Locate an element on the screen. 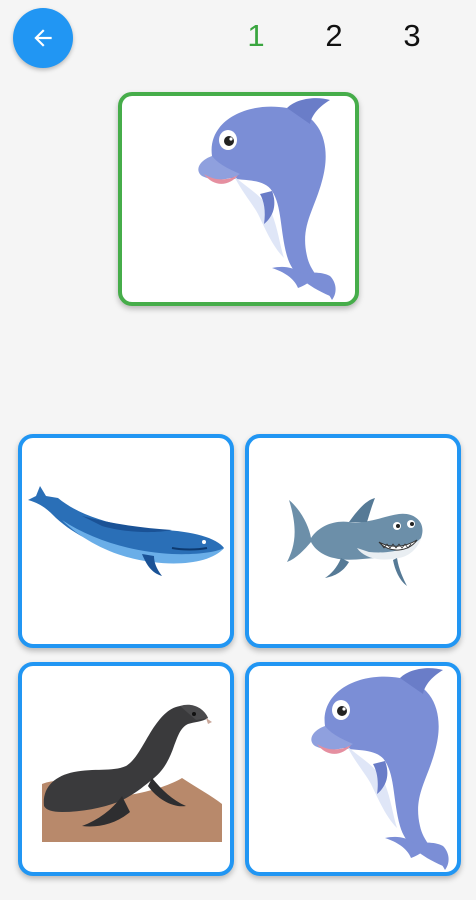 This screenshot has width=476, height=900. sea-lion-image is located at coordinates (126, 769).